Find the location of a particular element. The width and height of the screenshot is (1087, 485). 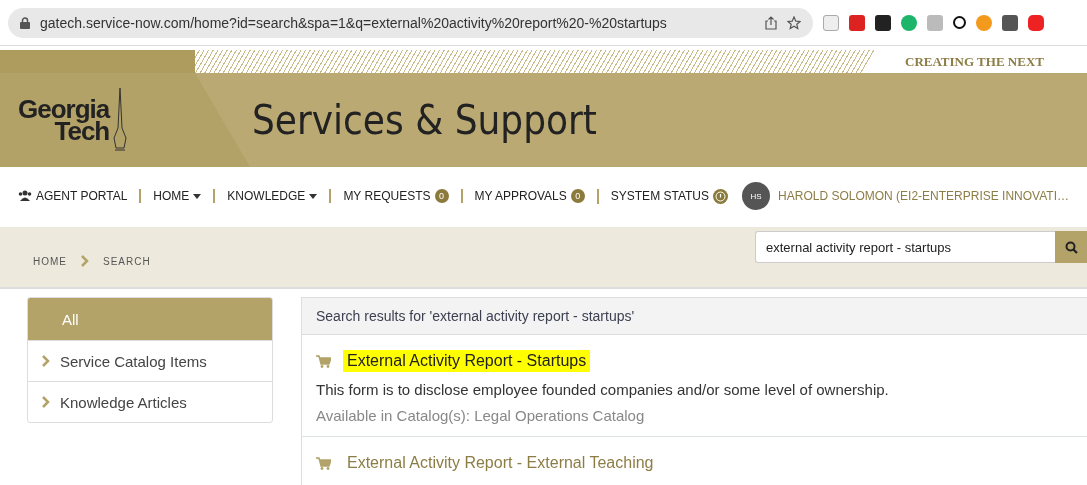

catalog-text: Available in Catalog(s): Legal Operations Catalog is located at coordinates (481, 415).